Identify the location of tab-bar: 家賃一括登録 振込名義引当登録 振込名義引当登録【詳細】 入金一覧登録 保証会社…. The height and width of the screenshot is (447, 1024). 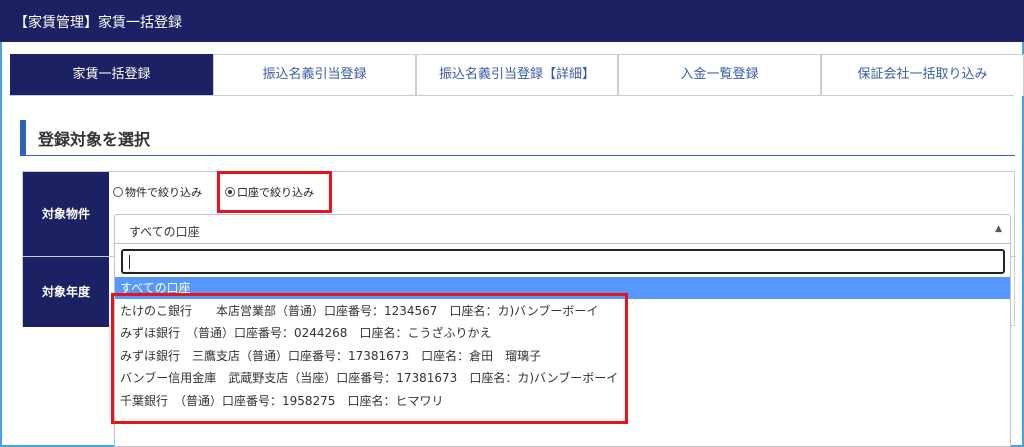
(517, 75).